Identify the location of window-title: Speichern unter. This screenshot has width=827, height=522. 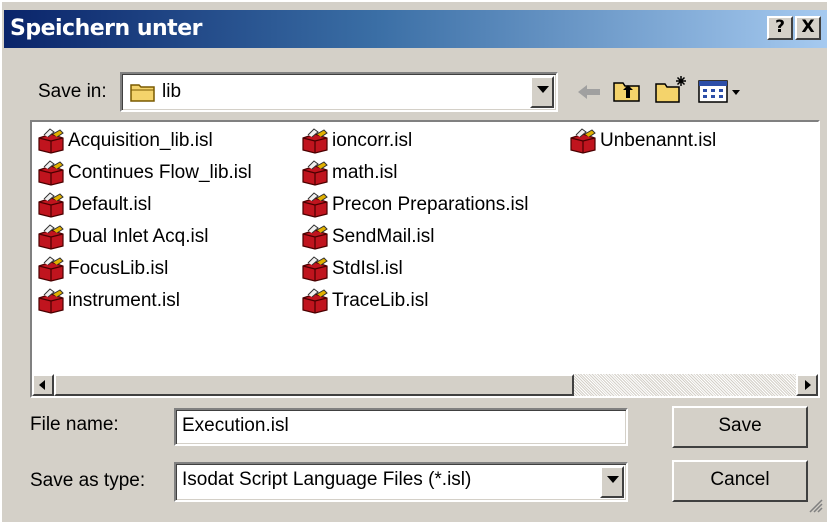
(106, 28).